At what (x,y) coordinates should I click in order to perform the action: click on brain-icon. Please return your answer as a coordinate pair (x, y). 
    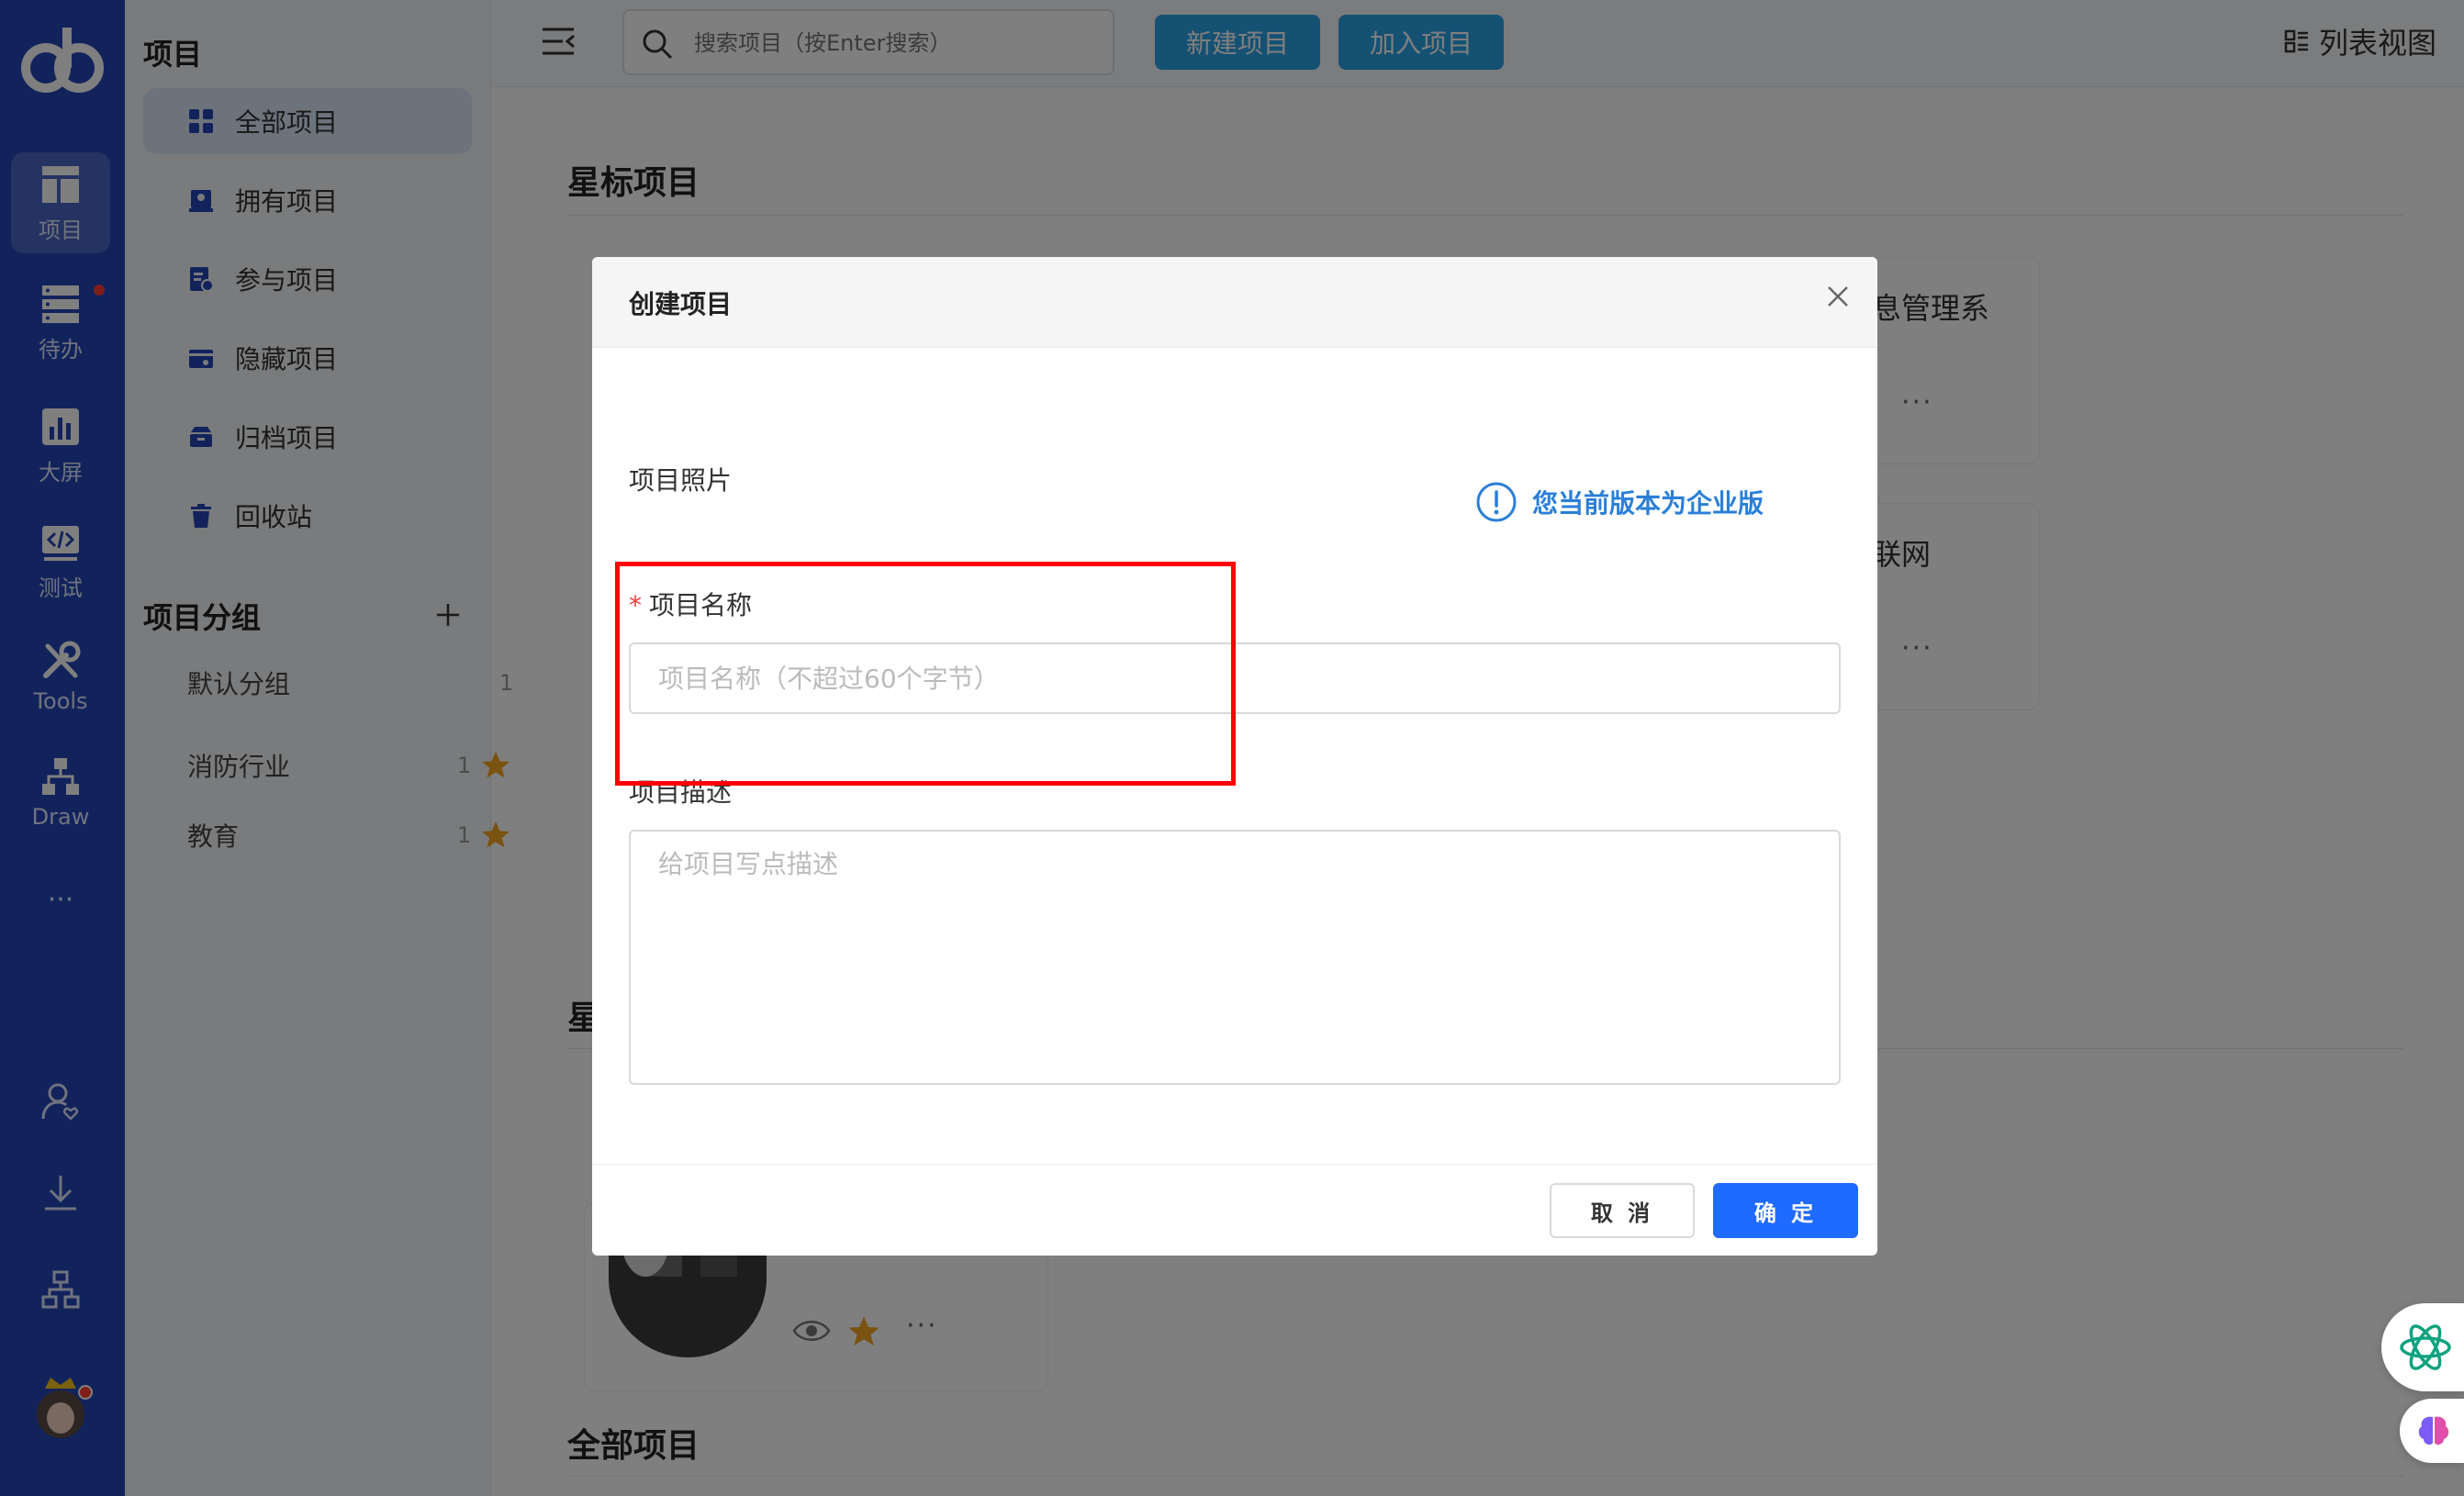
    Looking at the image, I should click on (2433, 1431).